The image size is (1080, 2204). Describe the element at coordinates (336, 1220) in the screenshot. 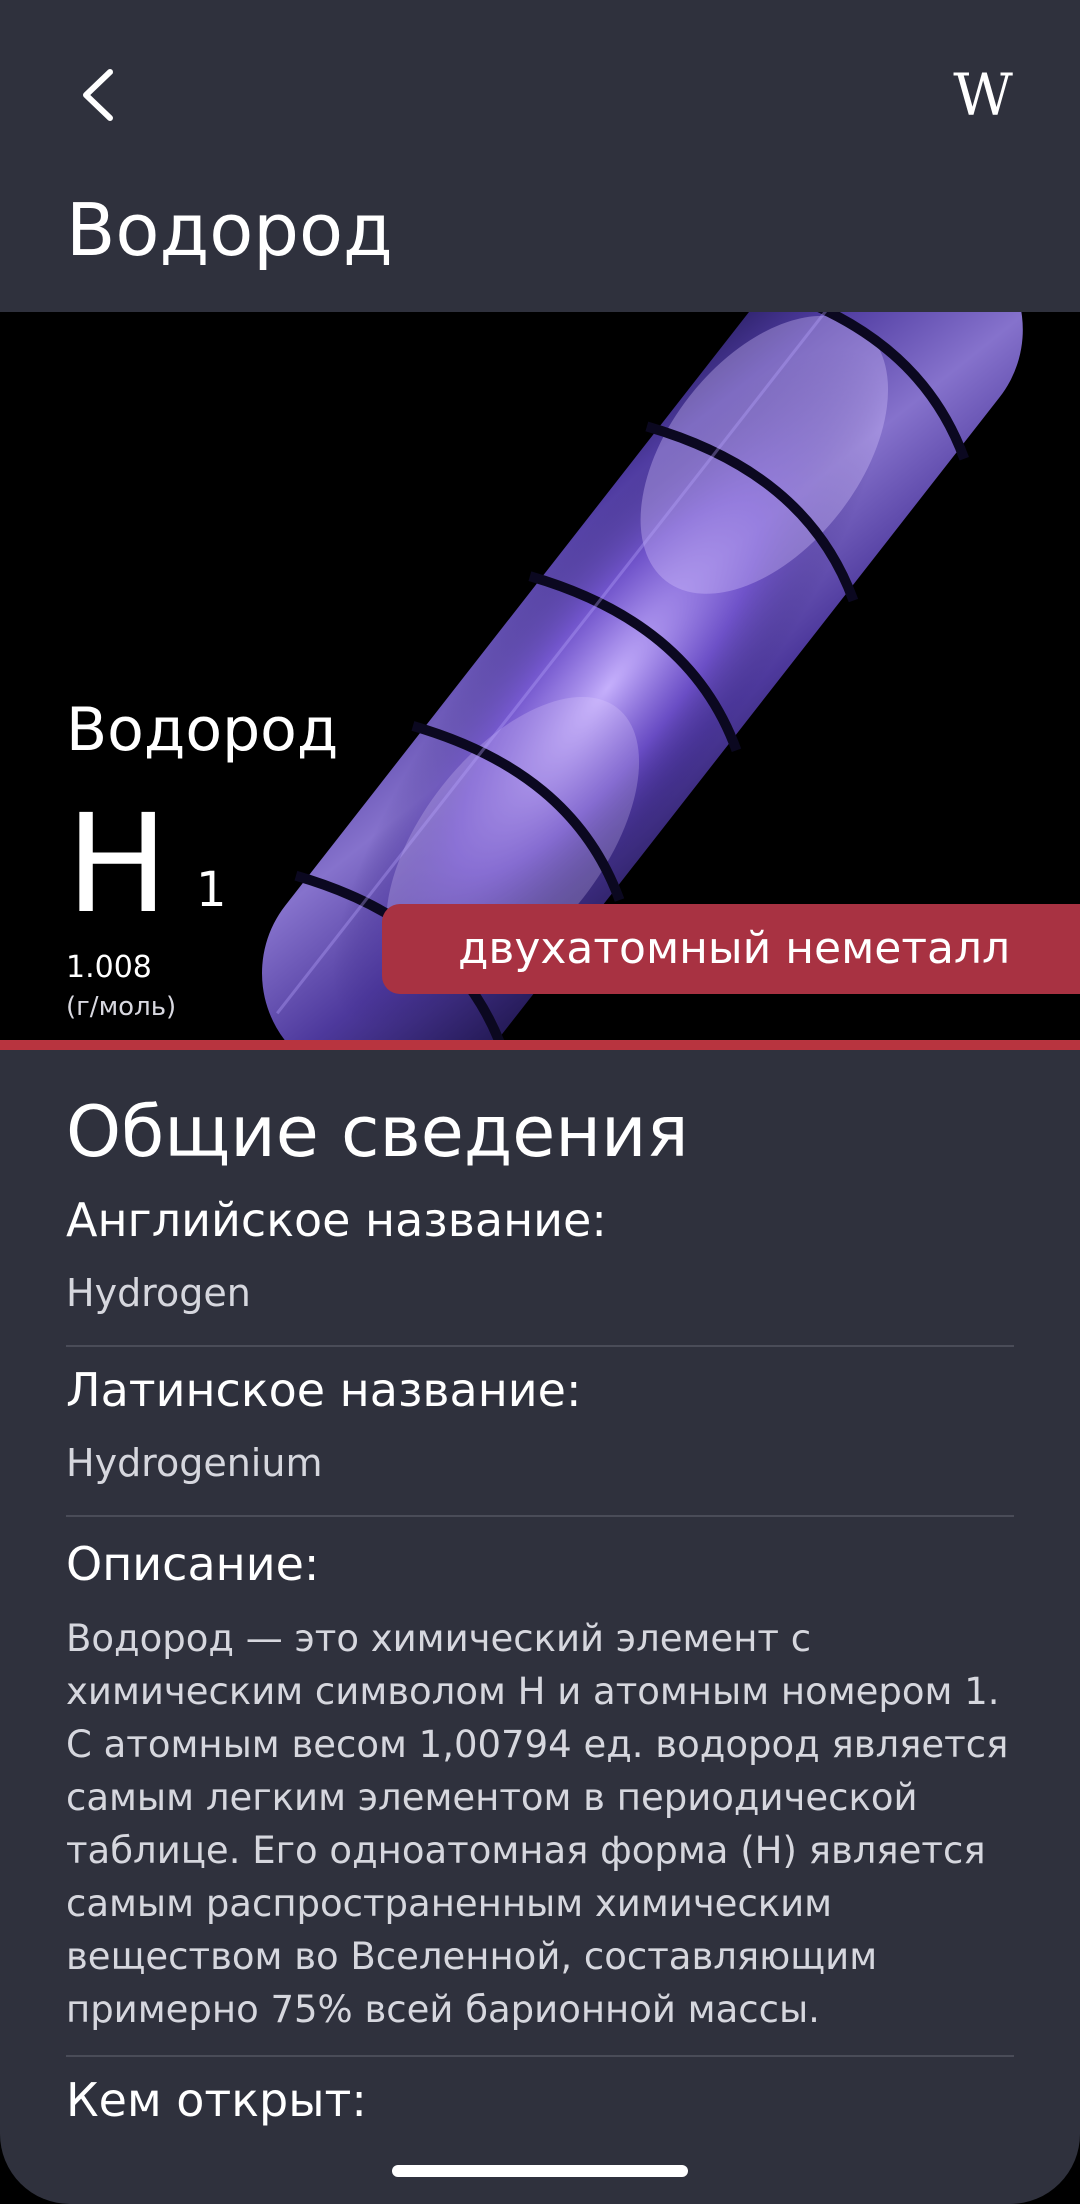

I see `english-name-label: Английское название:` at that location.